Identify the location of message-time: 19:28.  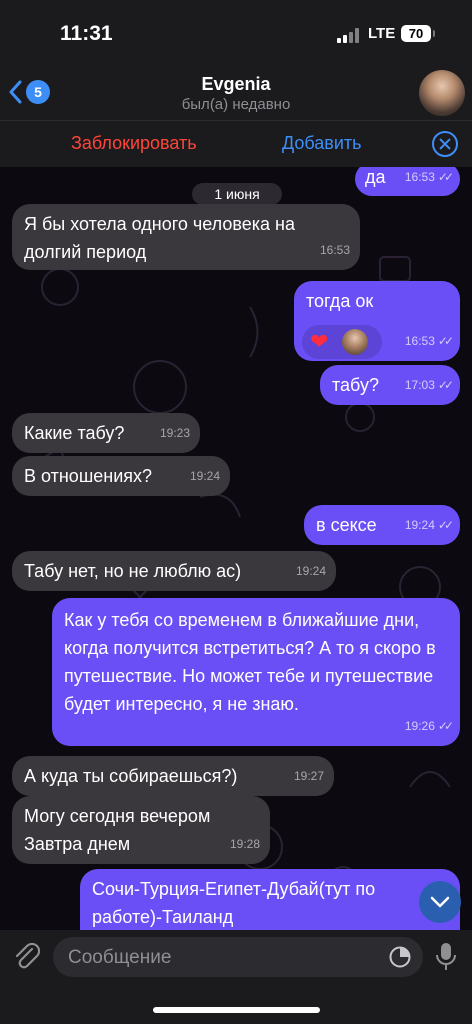
(244, 844).